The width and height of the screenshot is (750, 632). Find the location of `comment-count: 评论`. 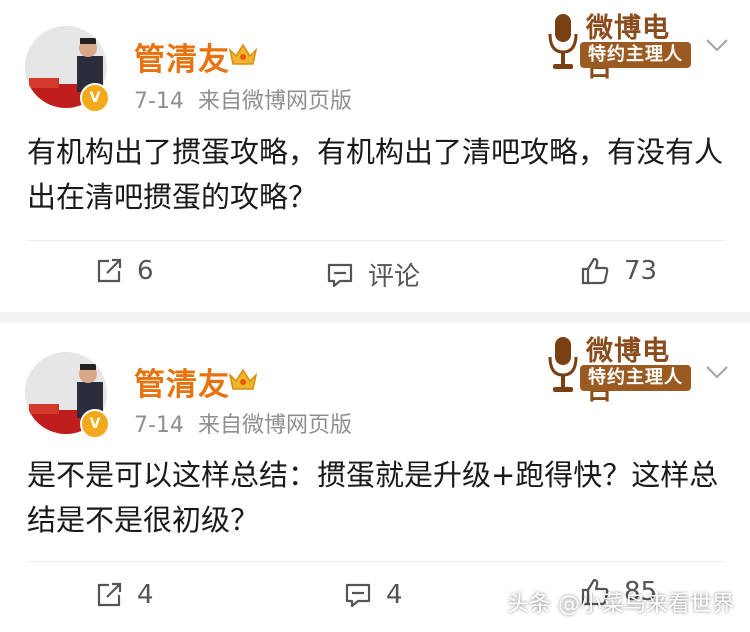

comment-count: 评论 is located at coordinates (394, 277).